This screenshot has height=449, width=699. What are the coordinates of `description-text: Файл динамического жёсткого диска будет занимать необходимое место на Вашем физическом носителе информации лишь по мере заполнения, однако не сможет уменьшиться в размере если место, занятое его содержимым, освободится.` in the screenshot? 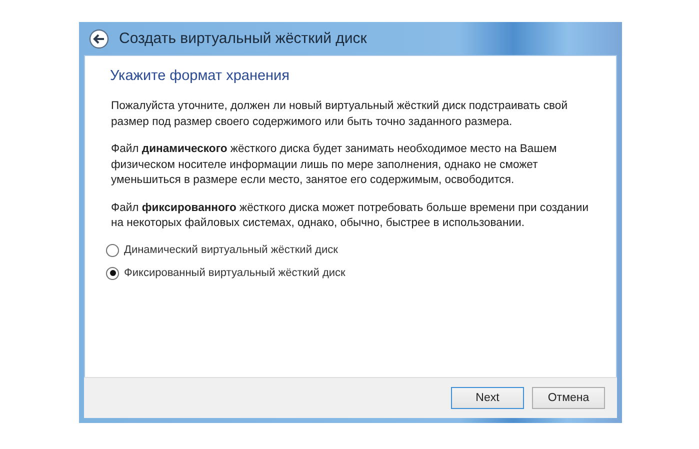 It's located at (334, 165).